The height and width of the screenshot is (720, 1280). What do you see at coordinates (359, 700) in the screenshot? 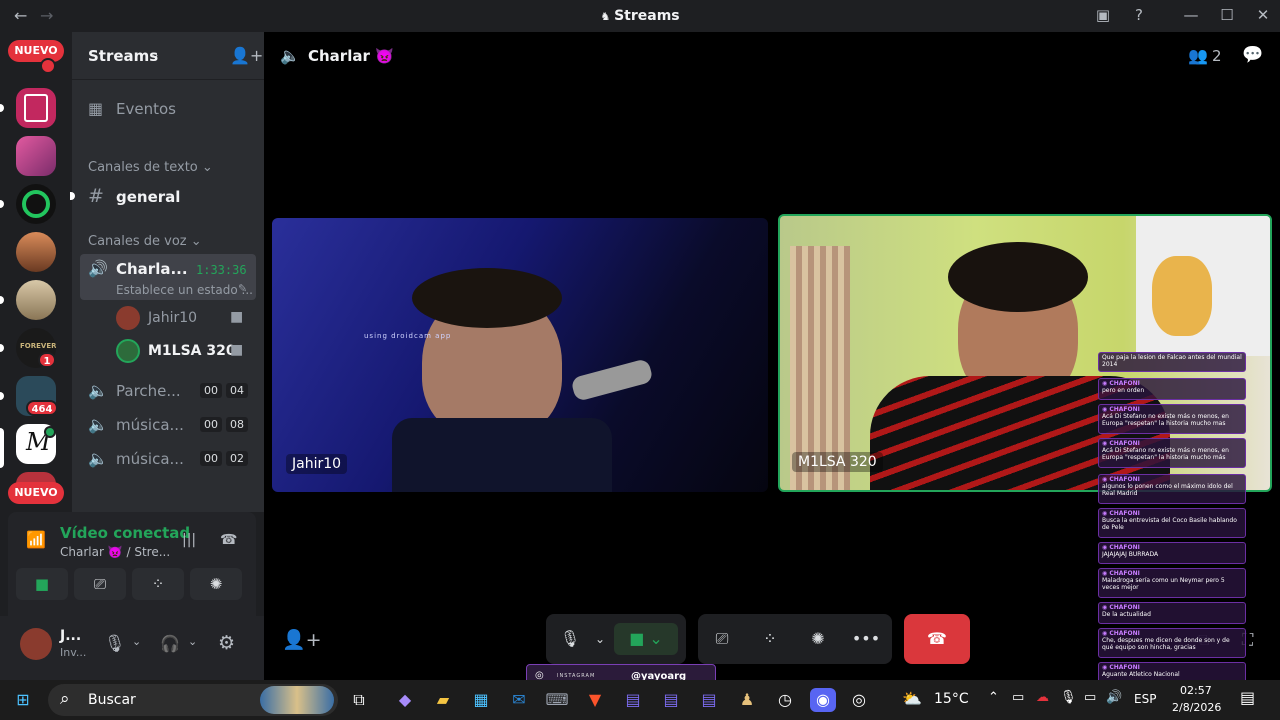
I see `task-view-icon: ⧉` at bounding box center [359, 700].